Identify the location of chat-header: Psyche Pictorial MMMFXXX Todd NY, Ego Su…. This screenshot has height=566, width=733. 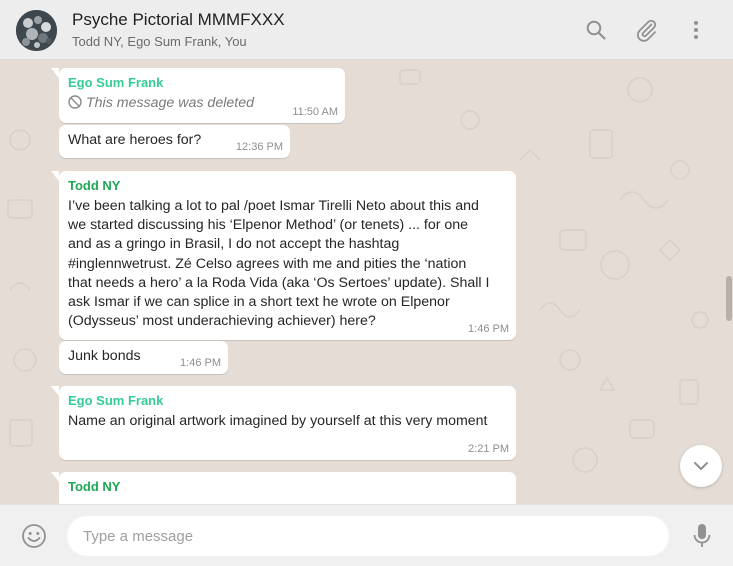
(366, 30).